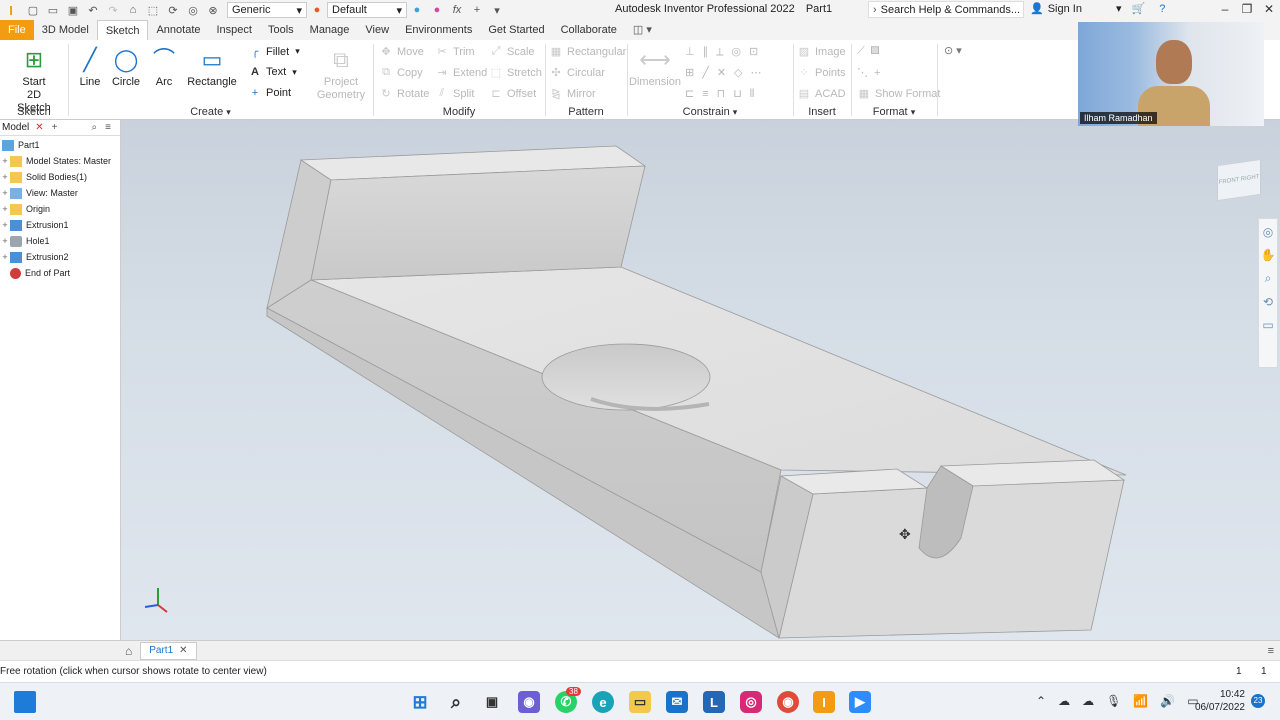 The width and height of the screenshot is (1280, 720). Describe the element at coordinates (15, 127) in the screenshot. I see `browser-tab-model: Model` at that location.